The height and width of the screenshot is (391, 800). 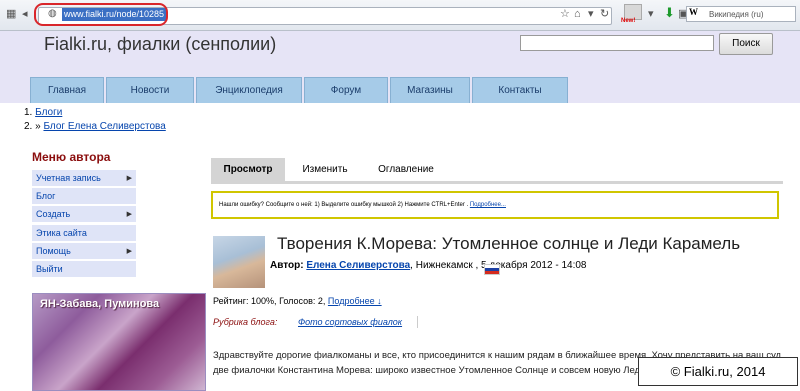 I want to click on breadcrumb-num-1: 1., so click(x=28, y=112).